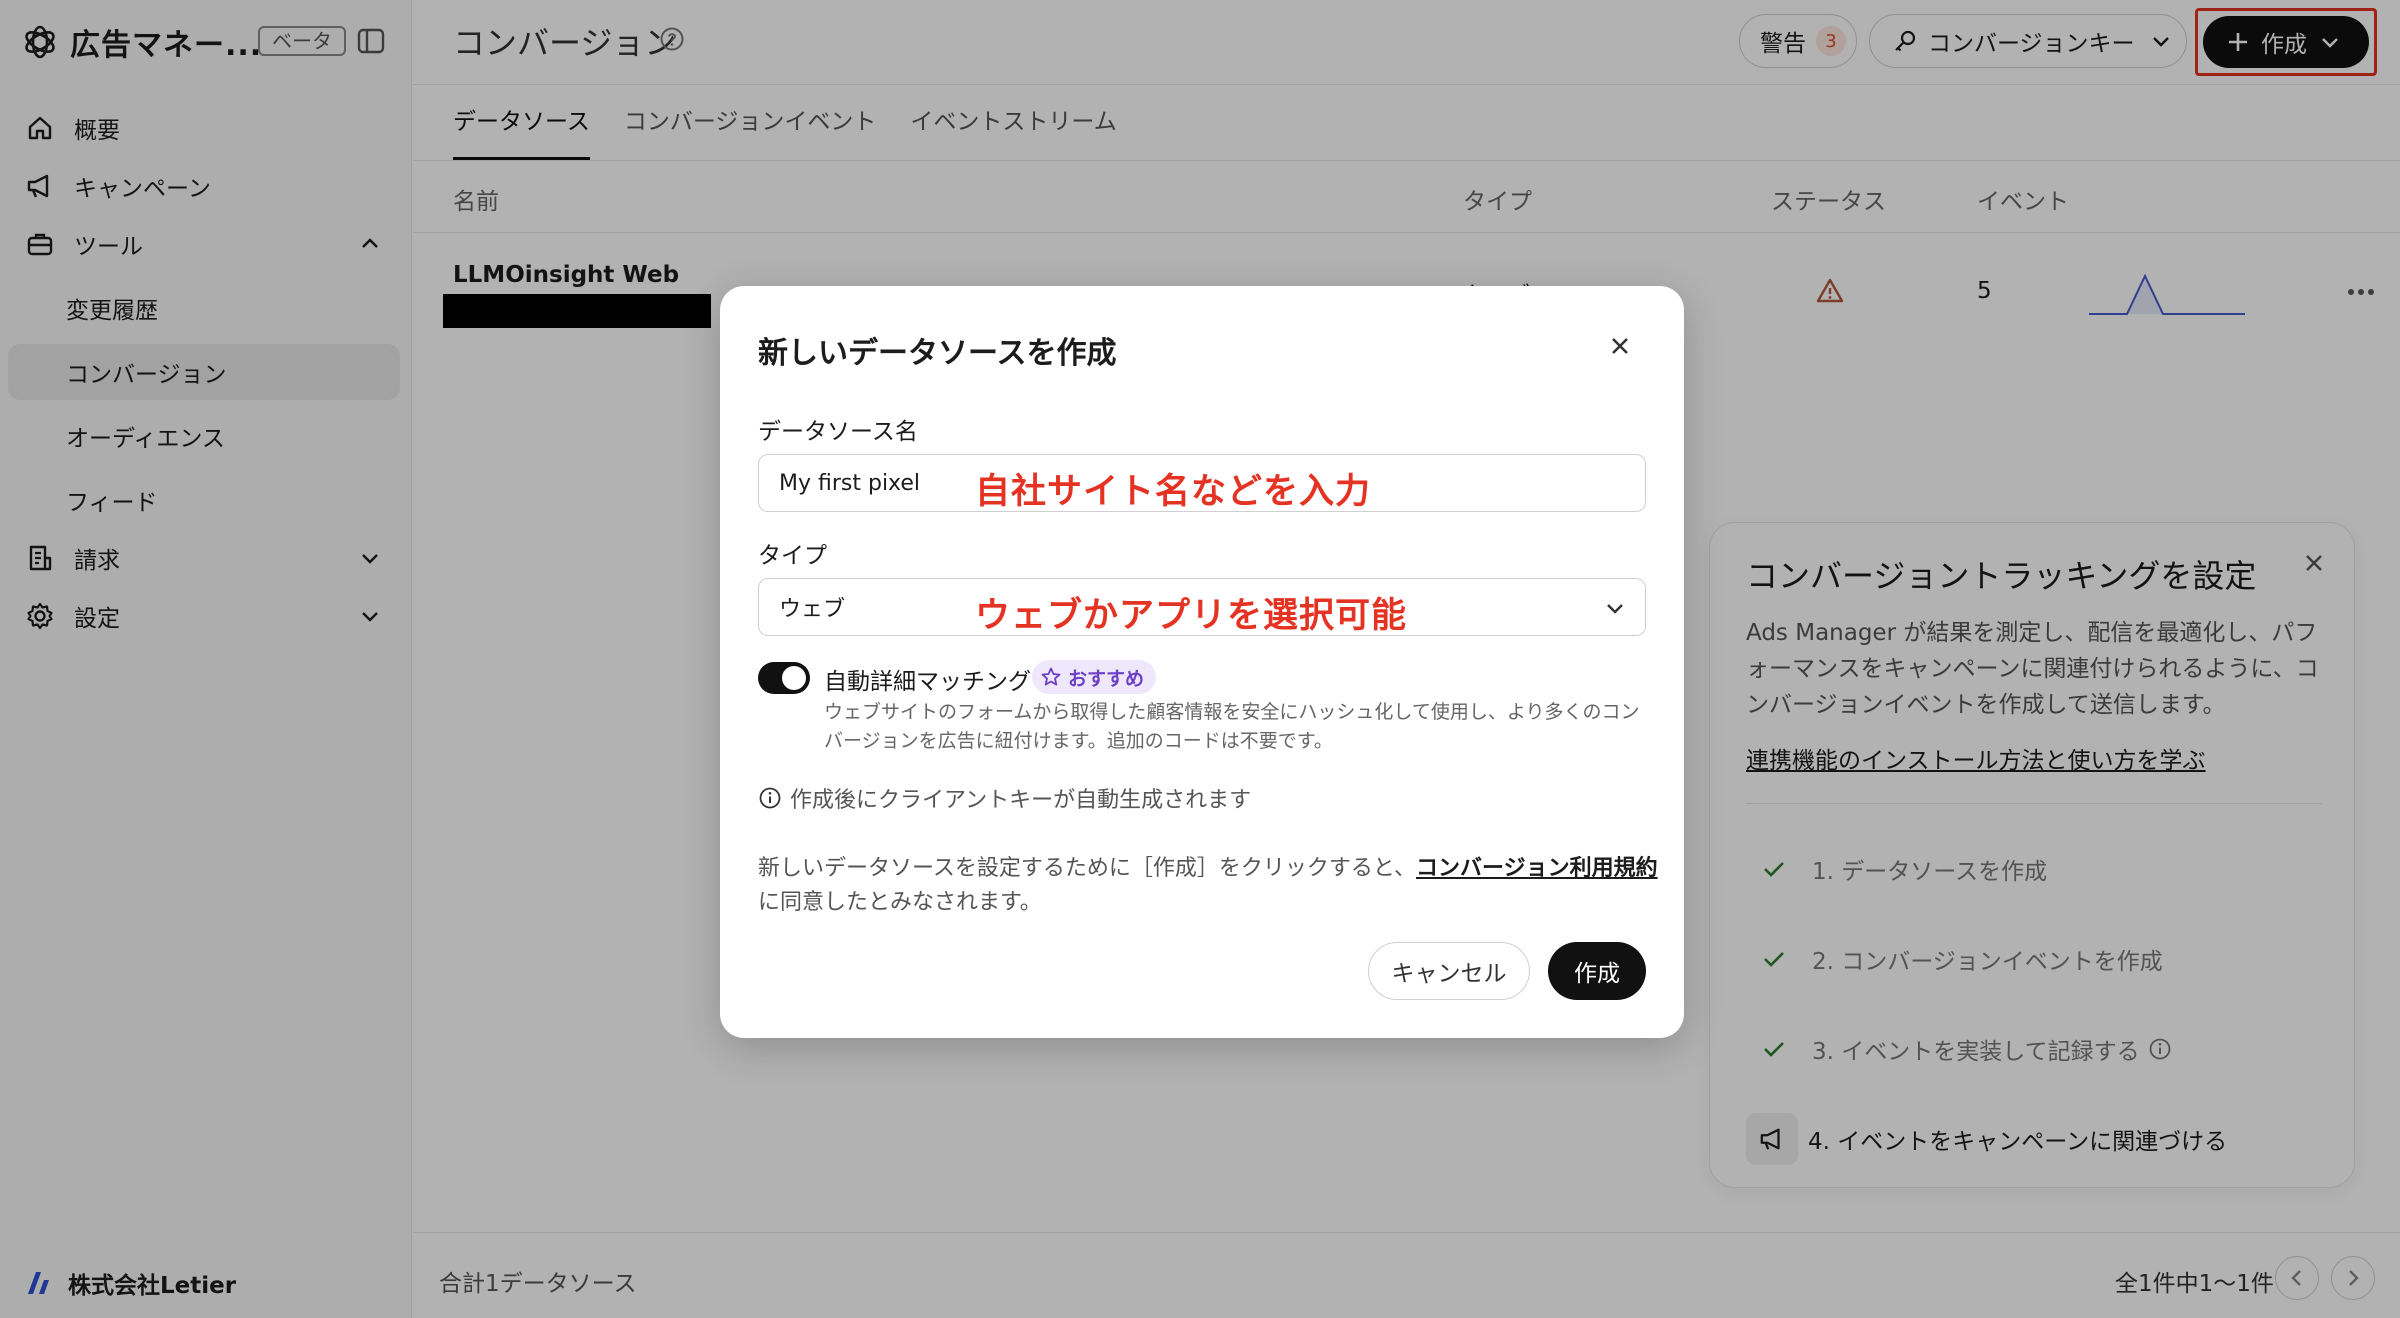 The height and width of the screenshot is (1318, 2400). I want to click on chevron-down-icon, so click(1615, 609).